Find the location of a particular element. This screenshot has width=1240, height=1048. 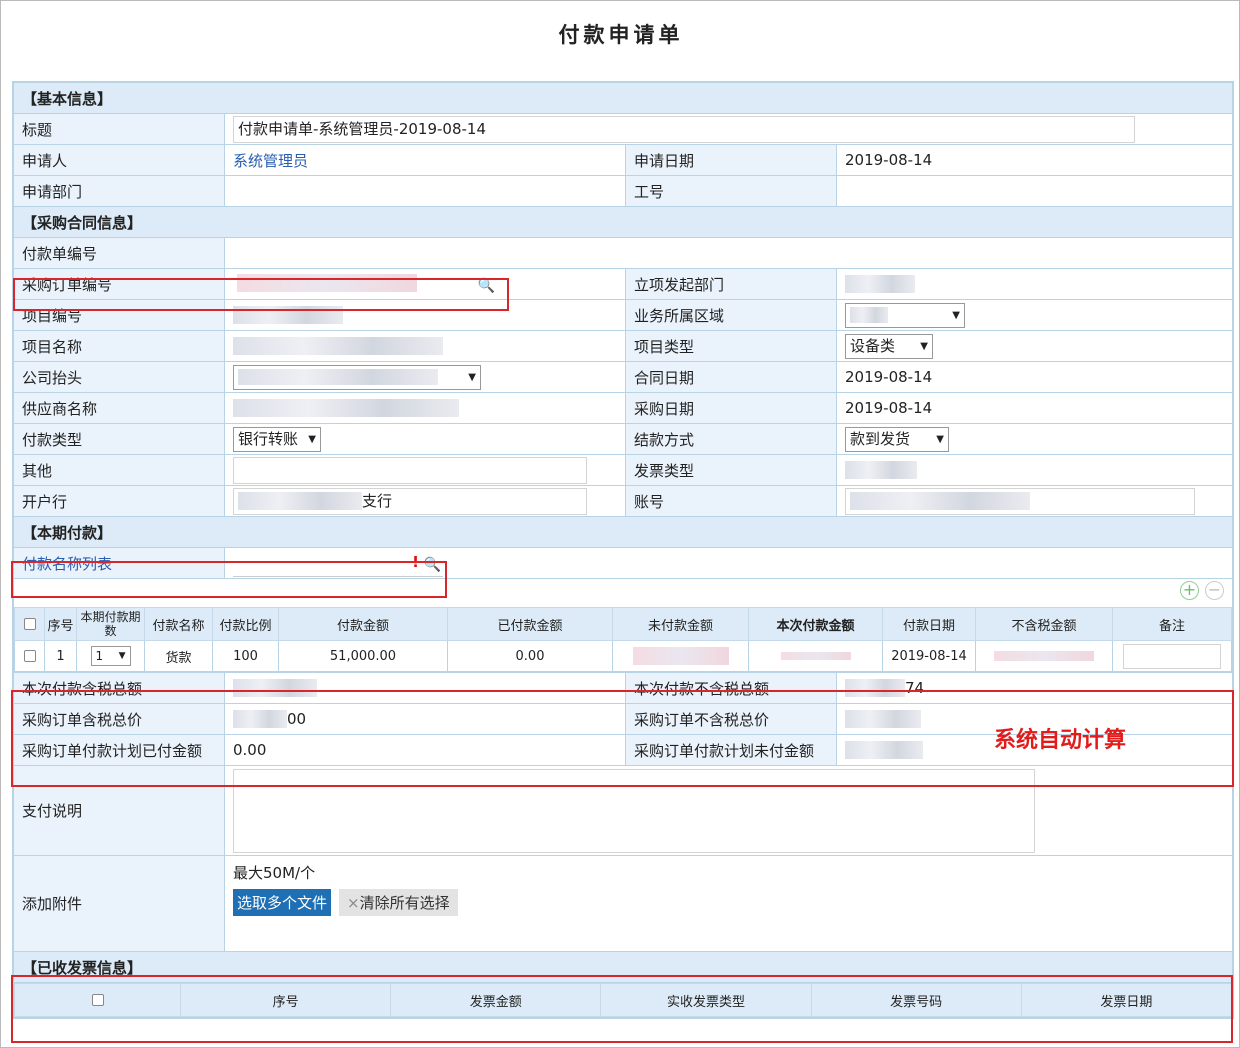

title-label: 标题 is located at coordinates (119, 129).